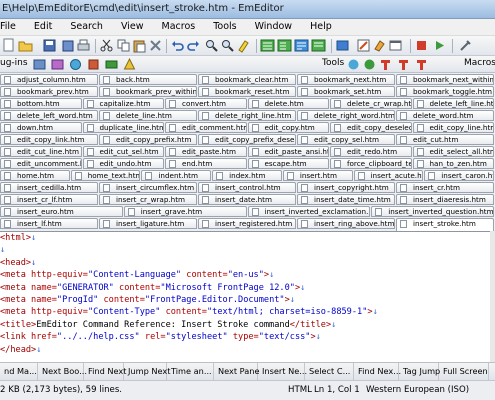 Image resolution: width=495 pixels, height=400 pixels. Describe the element at coordinates (177, 45) in the screenshot. I see `undo-icon` at that location.